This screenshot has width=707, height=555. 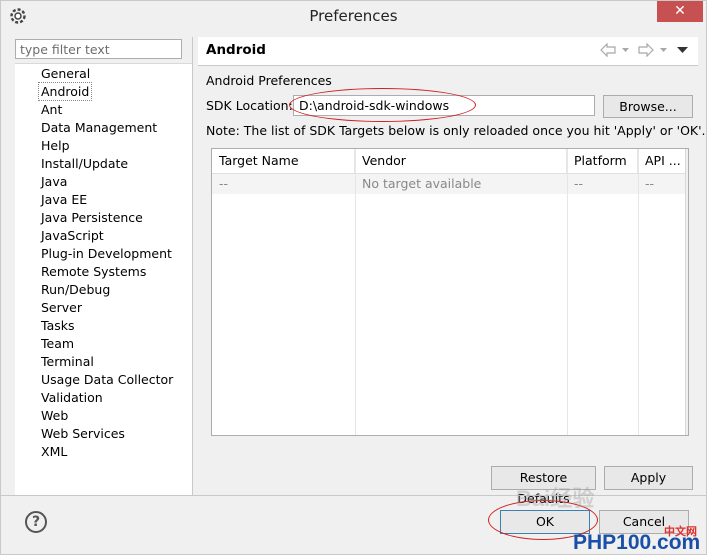 I want to click on cell-vendor: No target available, so click(x=422, y=183).